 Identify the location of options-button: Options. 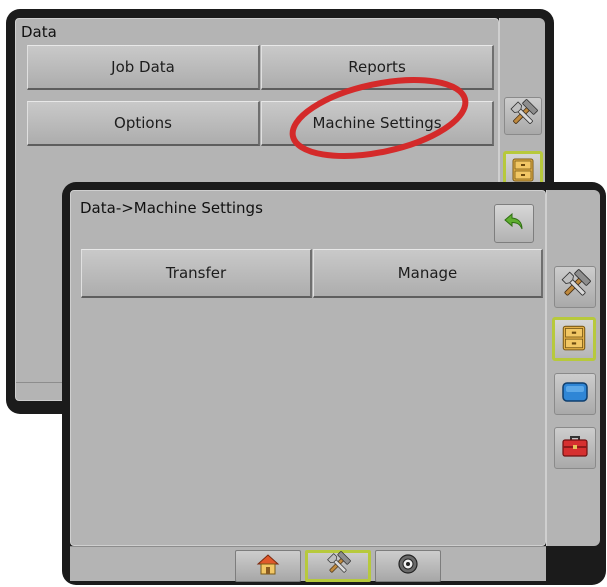
(143, 123).